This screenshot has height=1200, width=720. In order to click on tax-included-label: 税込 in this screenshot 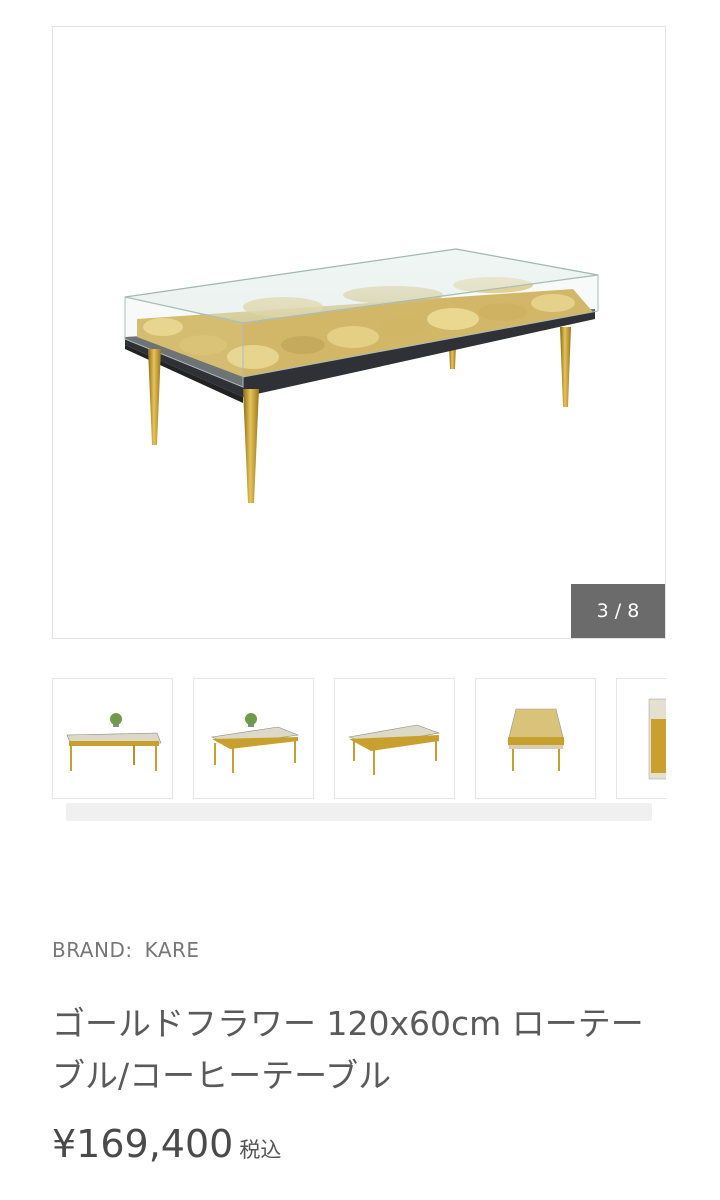, I will do `click(260, 1150)`.